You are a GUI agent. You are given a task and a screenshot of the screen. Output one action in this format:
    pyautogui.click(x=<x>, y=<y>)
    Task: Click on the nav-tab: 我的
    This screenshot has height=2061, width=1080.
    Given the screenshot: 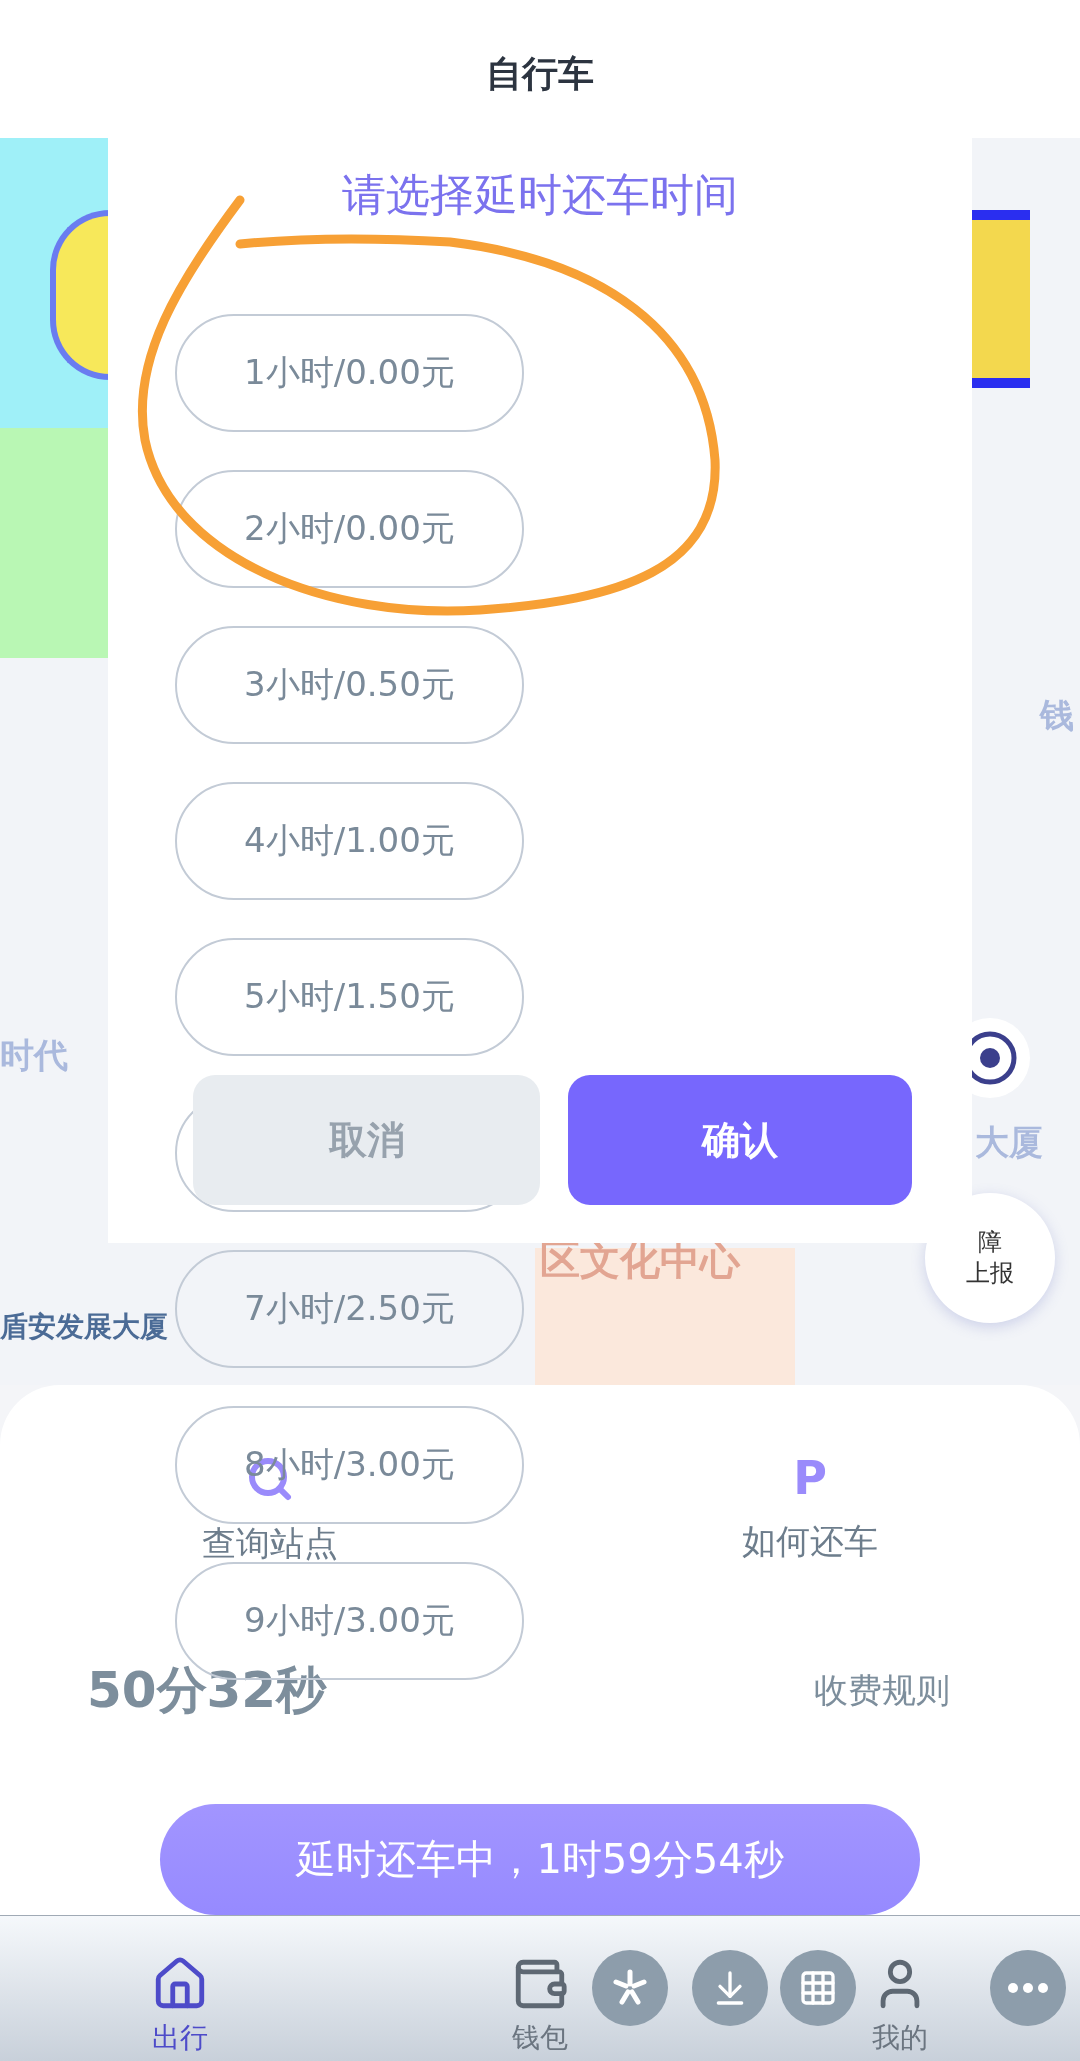 What is the action you would take?
    pyautogui.click(x=900, y=1988)
    